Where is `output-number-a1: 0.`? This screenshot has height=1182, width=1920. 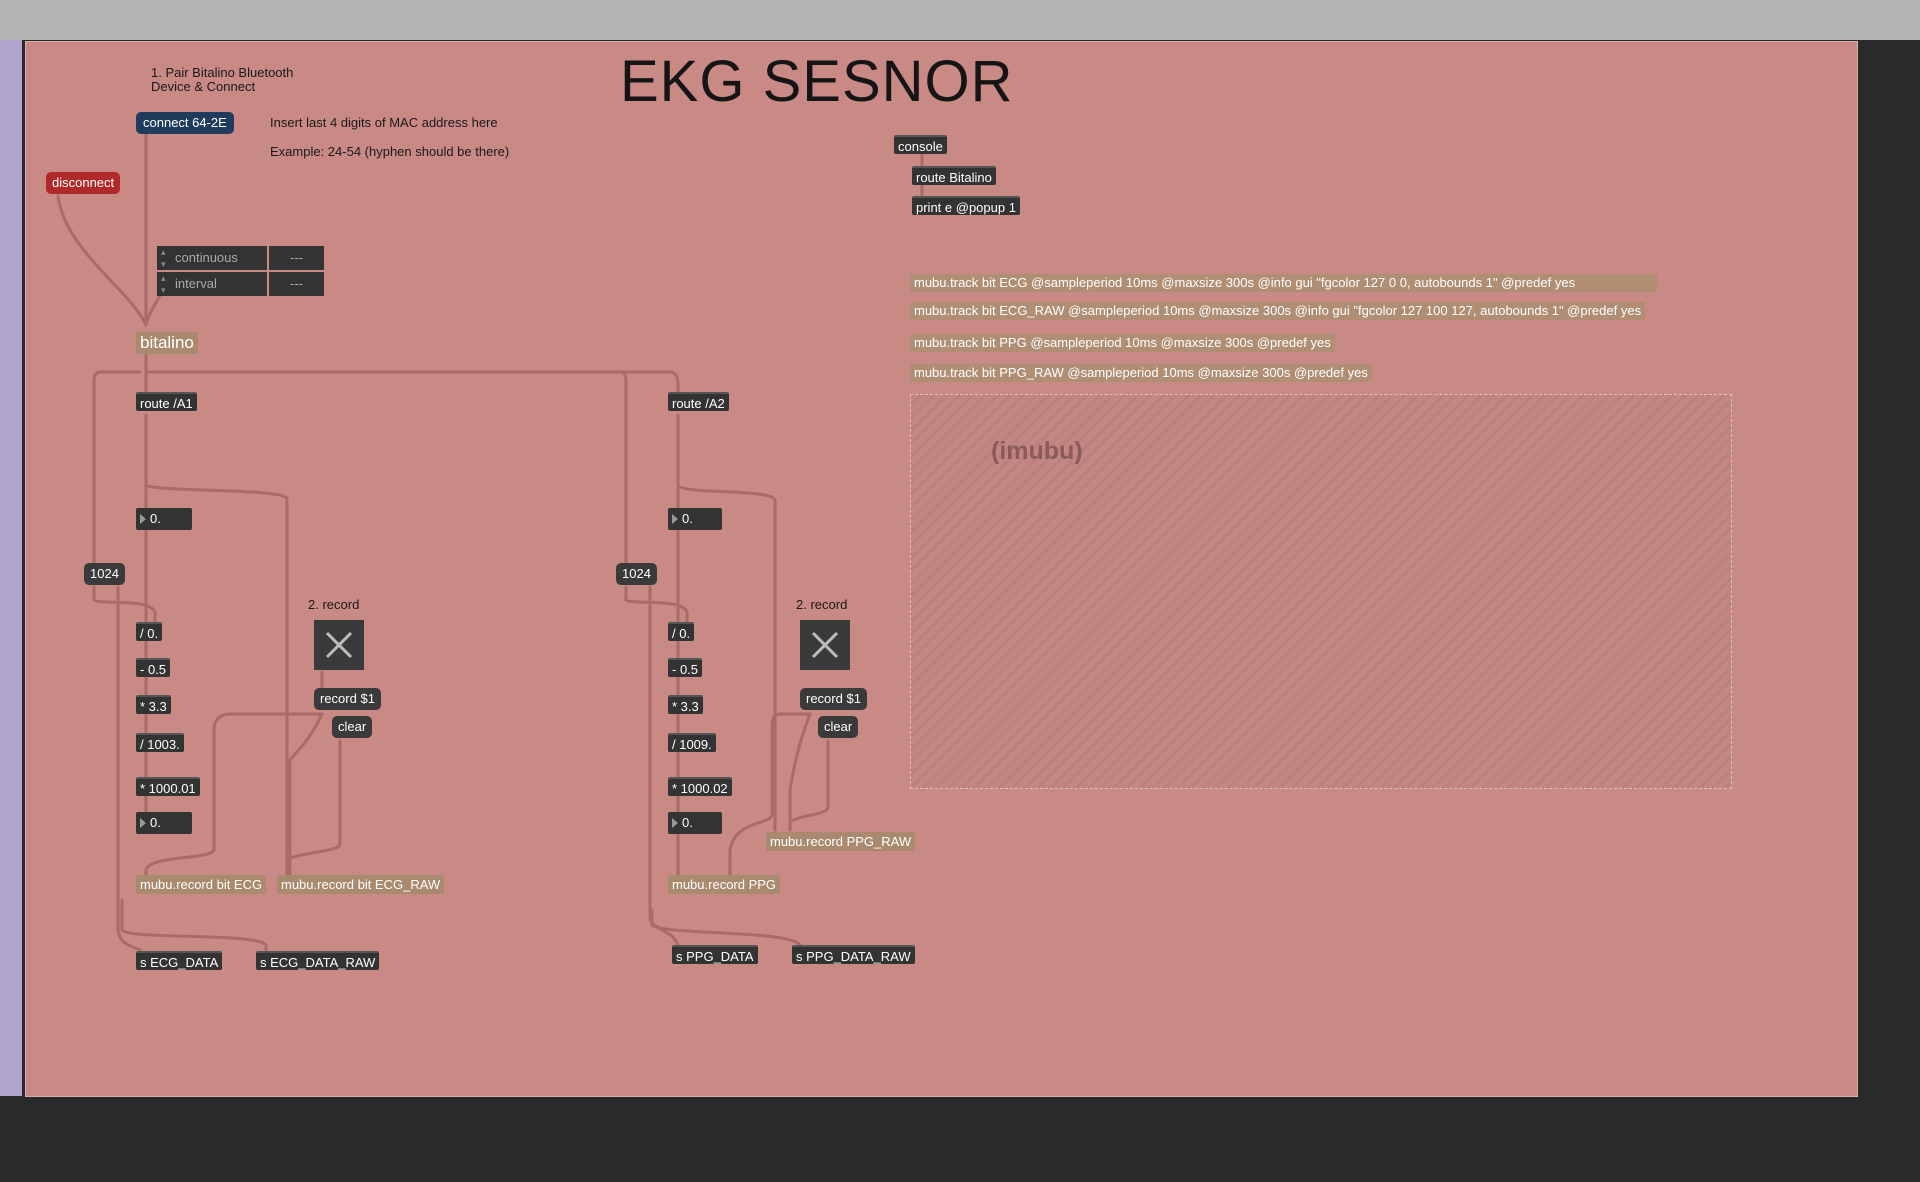
output-number-a1: 0. is located at coordinates (164, 823).